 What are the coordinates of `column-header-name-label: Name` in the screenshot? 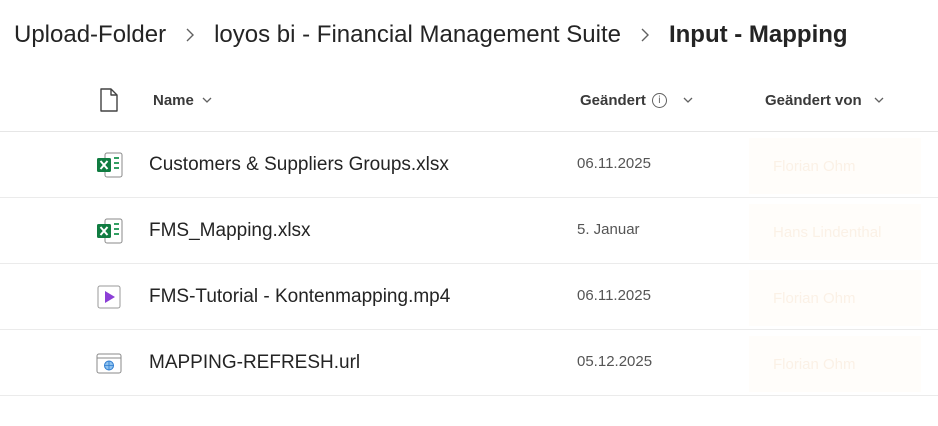 It's located at (173, 100).